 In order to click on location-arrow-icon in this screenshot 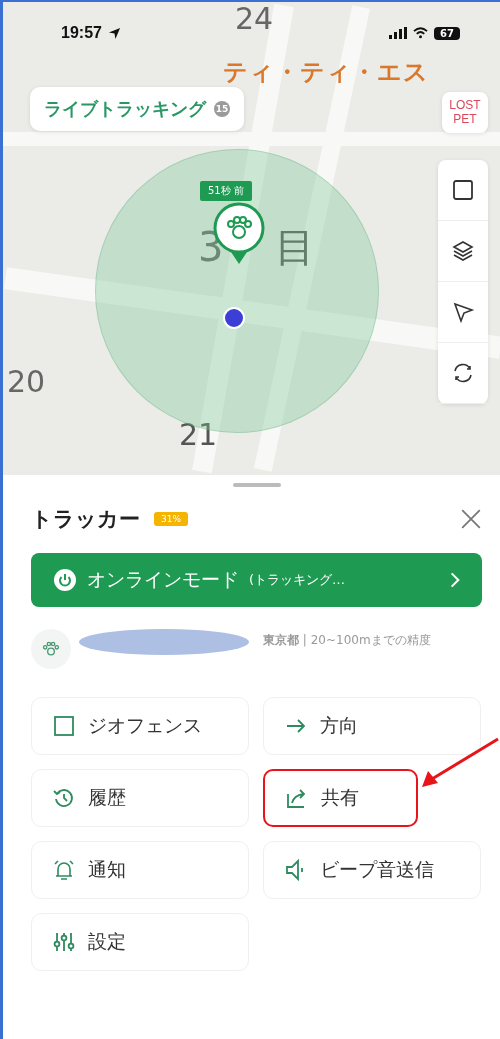, I will do `click(114, 33)`.